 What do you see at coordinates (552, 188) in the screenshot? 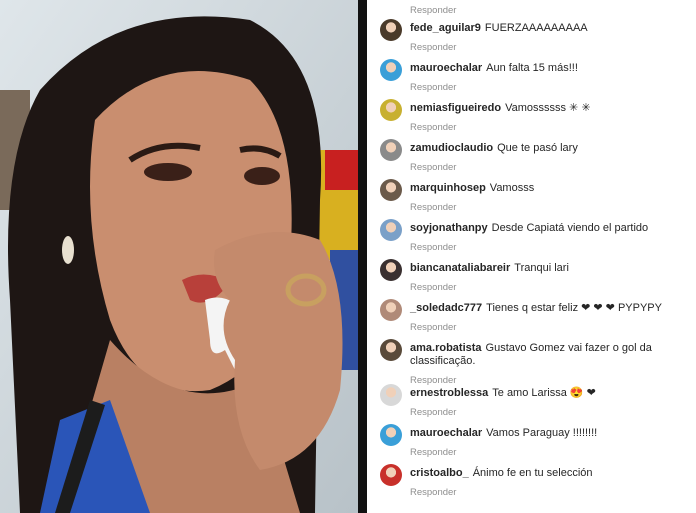
I see `comment-text-block: marquinhosep Vamosss` at bounding box center [552, 188].